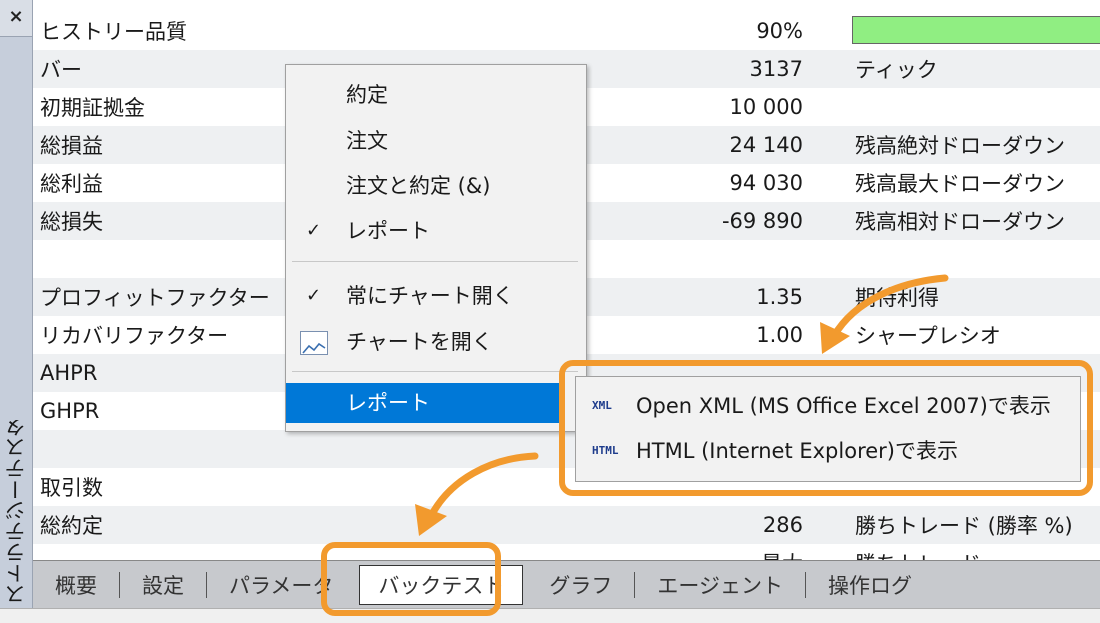 This screenshot has width=1100, height=623. I want to click on tab-settings: 設定, so click(163, 585).